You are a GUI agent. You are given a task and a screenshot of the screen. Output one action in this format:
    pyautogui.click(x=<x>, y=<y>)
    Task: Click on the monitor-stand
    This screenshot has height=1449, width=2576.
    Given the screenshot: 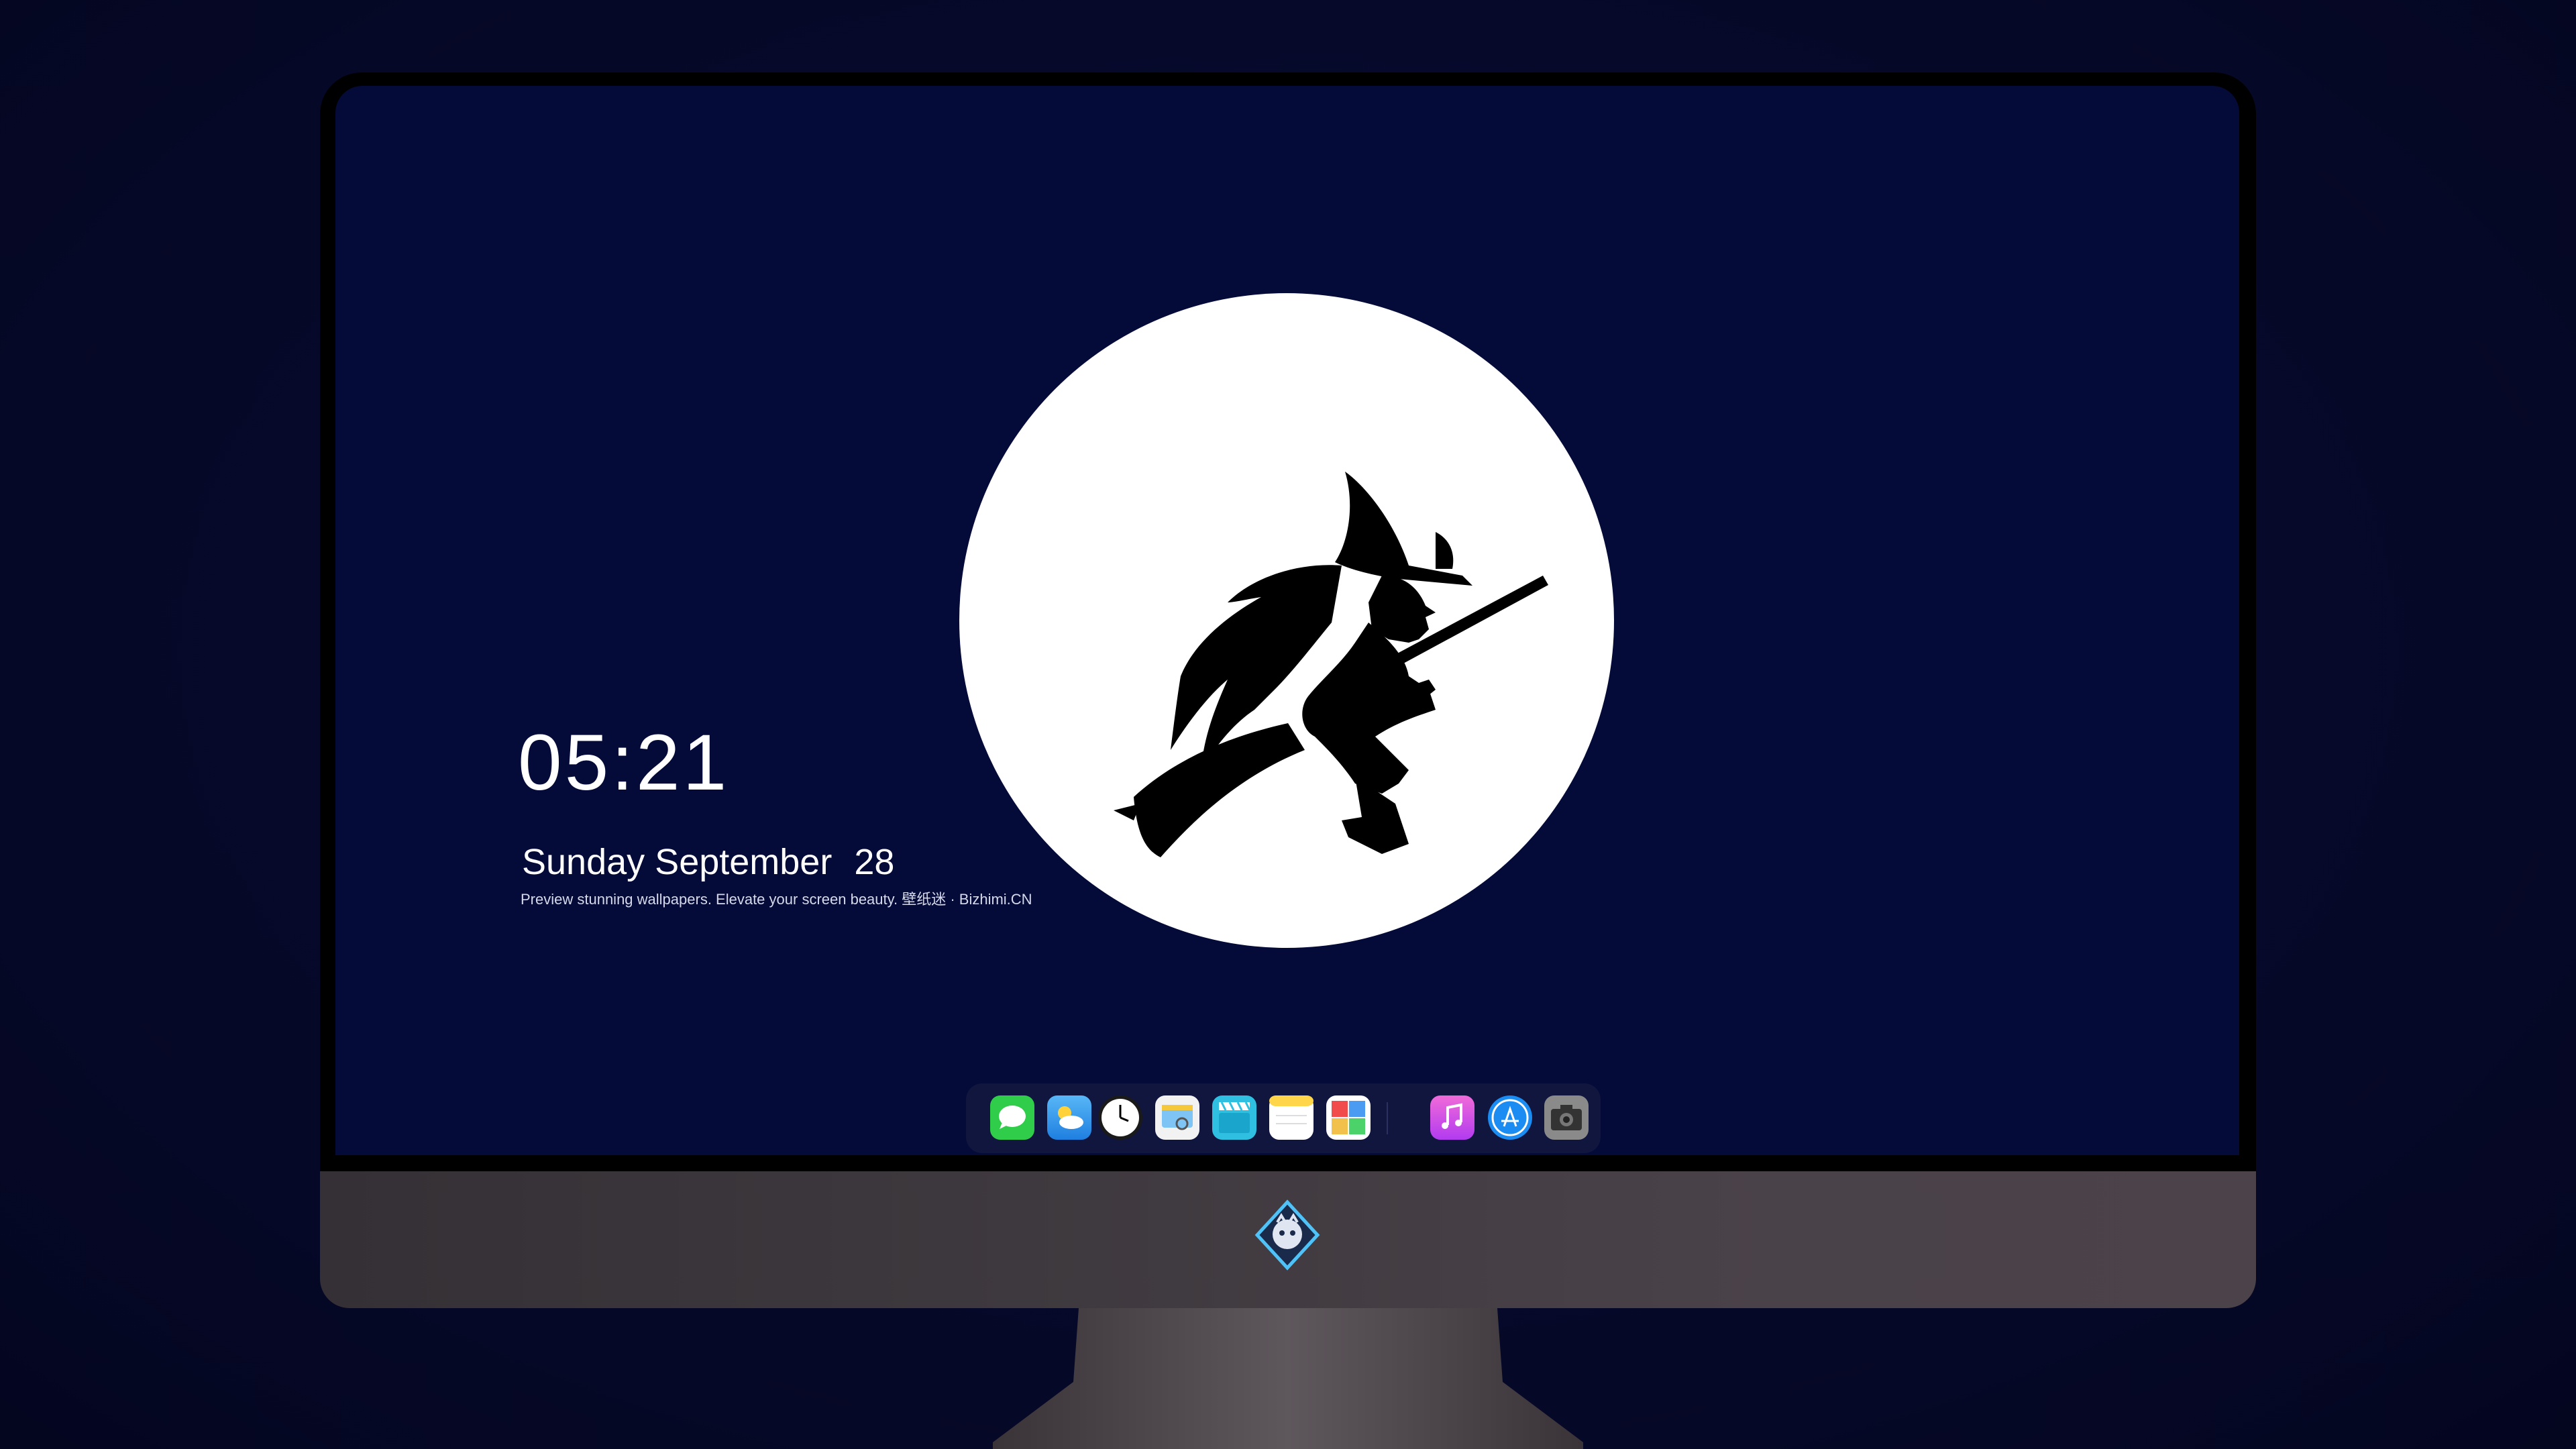 What is the action you would take?
    pyautogui.click(x=1288, y=1378)
    